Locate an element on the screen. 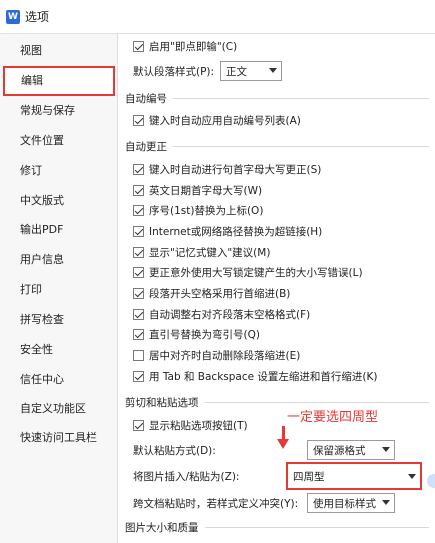 Image resolution: width=435 pixels, height=543 pixels. auto-correct-option: 段落开头空格采用行首缩进(B) is located at coordinates (211, 293).